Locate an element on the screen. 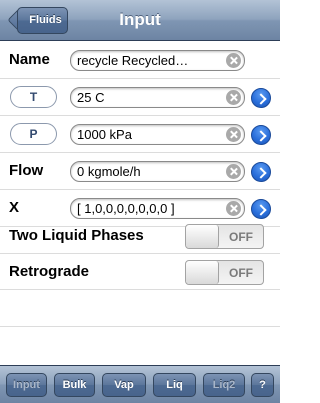 Image resolution: width=320 pixels, height=403 pixels. composition-value: [ 1,0,0,0,0,0,0,0 ] is located at coordinates (126, 208).